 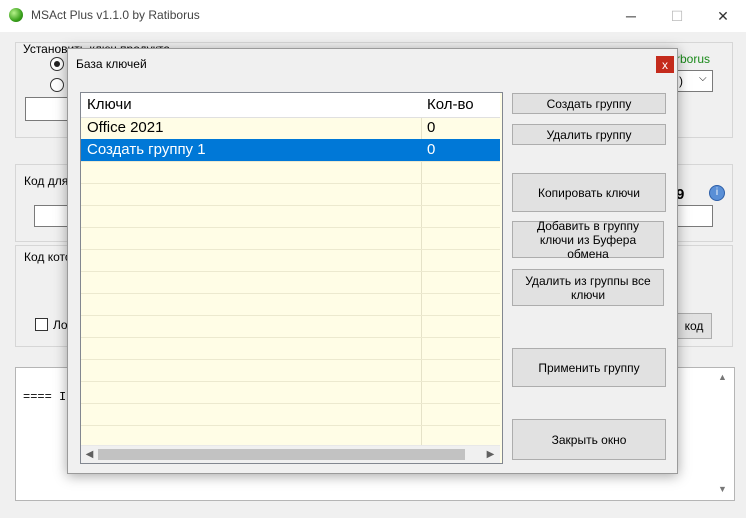 What do you see at coordinates (290, 105) in the screenshot?
I see `grid-header: Ключи Кол-во` at bounding box center [290, 105].